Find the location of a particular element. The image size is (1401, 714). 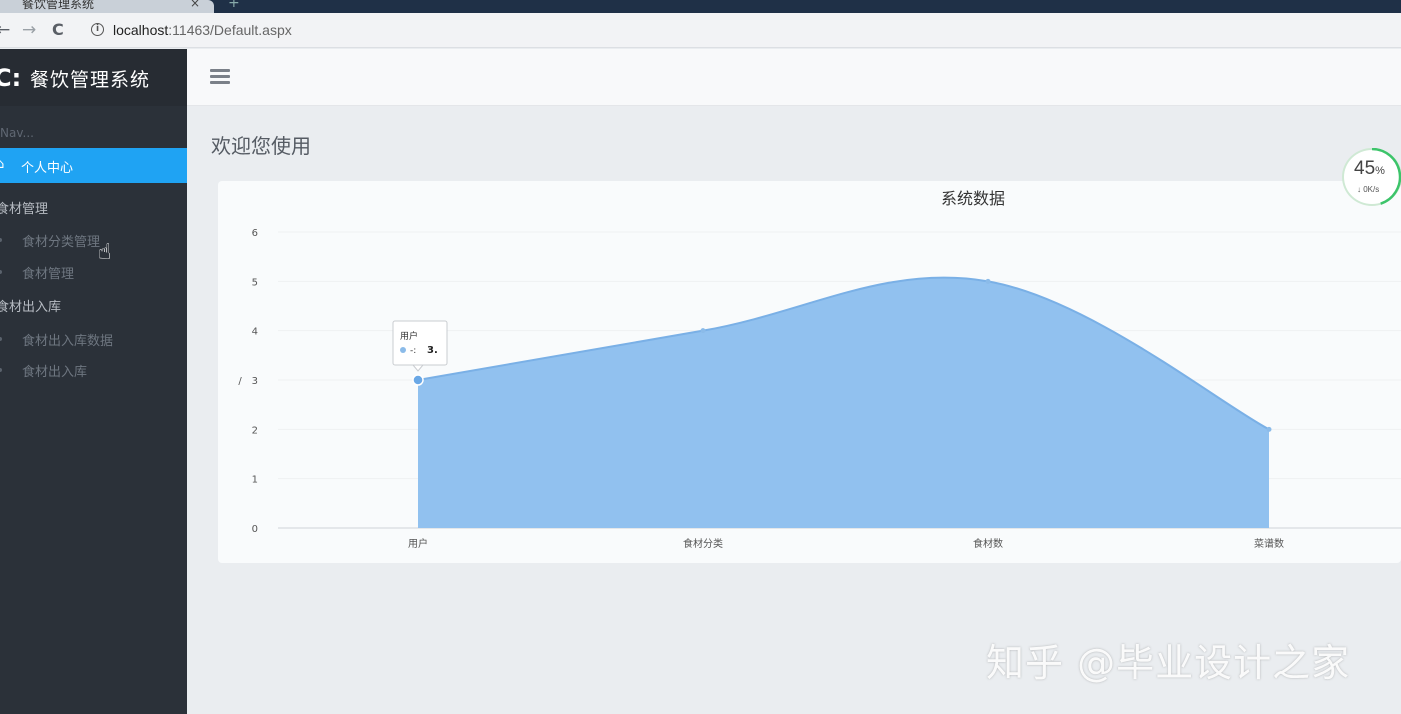

site-info-icon: i is located at coordinates (97, 29).